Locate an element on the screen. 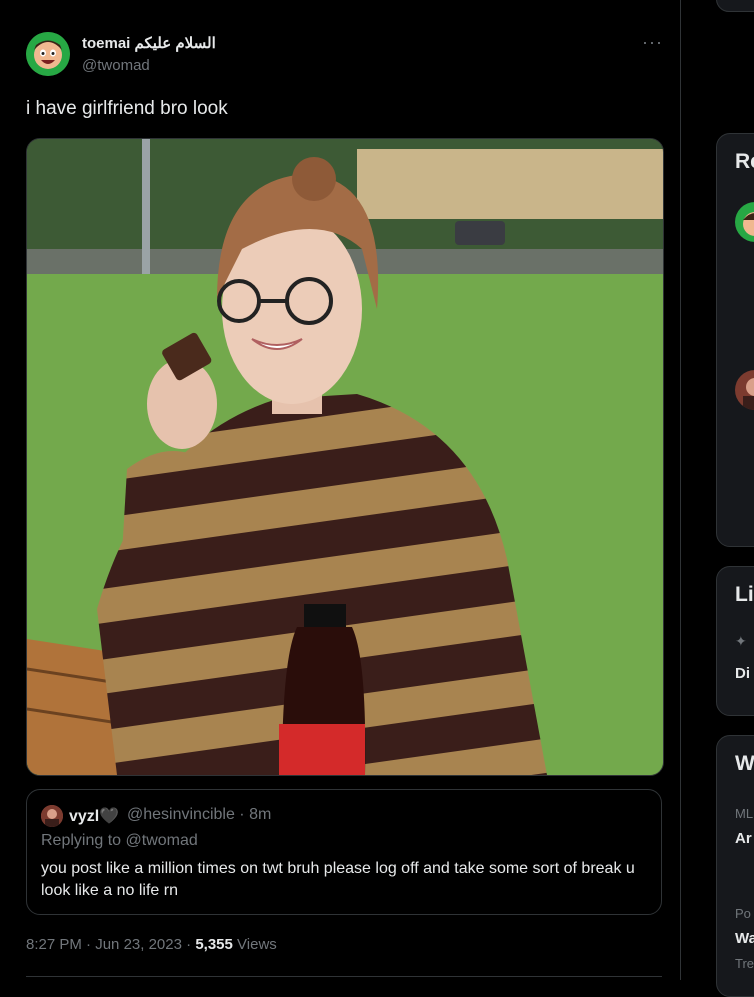 This screenshot has height=997, width=754. tweet-meta: 8:27 PM · Jun 23, 2023 · 5,355 Views is located at coordinates (151, 944).